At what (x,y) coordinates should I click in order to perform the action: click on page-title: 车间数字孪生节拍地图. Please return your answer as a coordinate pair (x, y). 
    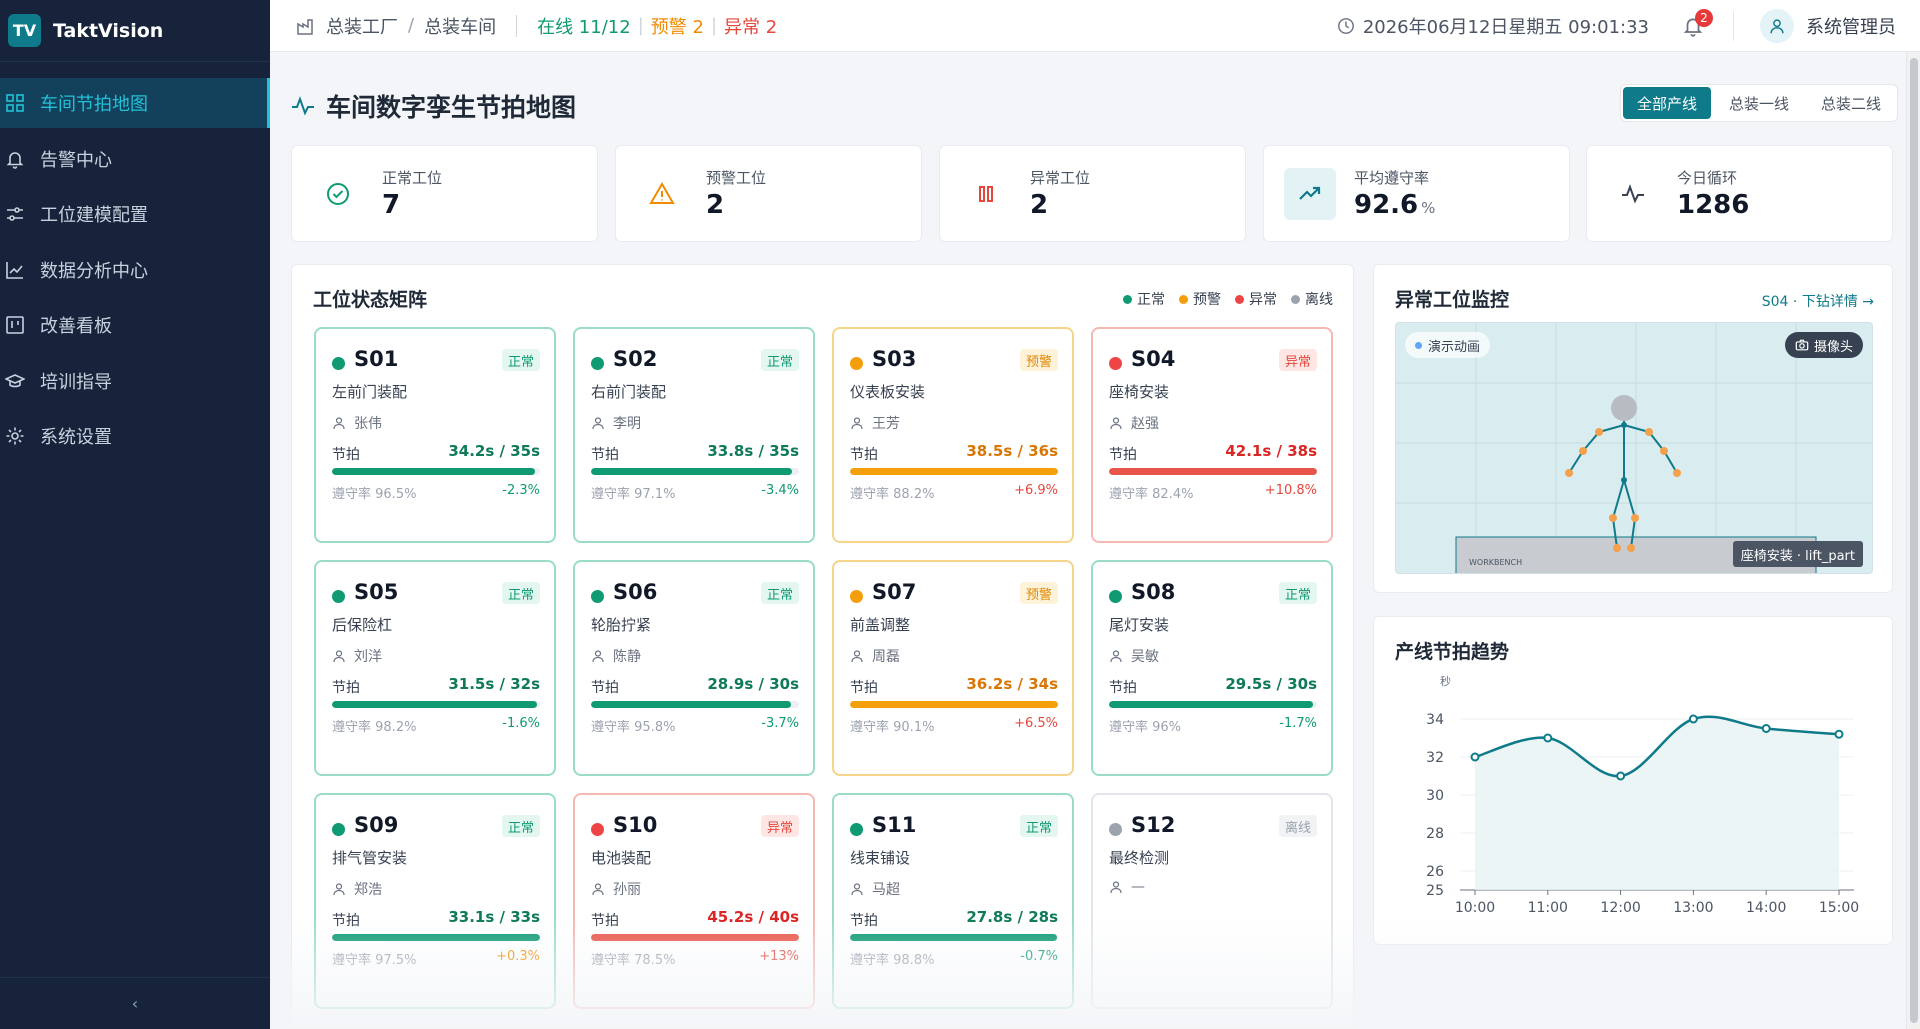
    Looking at the image, I should click on (433, 106).